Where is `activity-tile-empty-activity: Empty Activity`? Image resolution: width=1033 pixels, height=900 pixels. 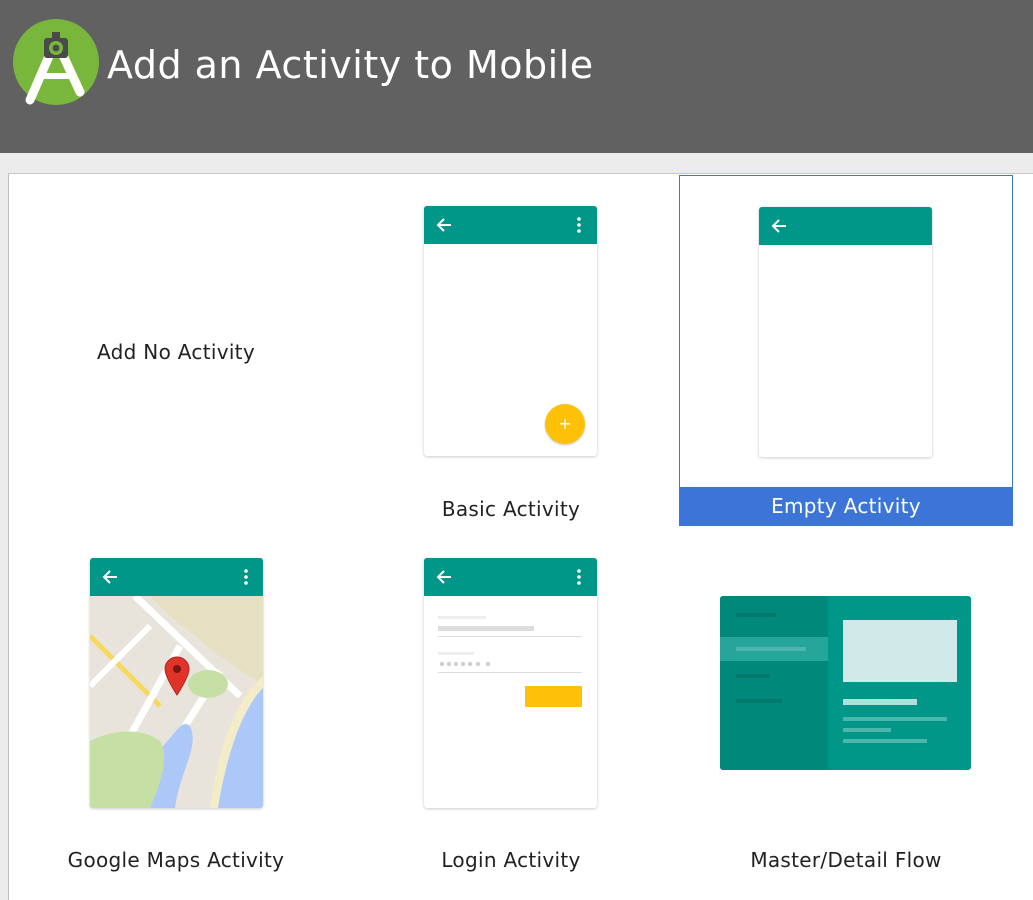 activity-tile-empty-activity: Empty Activity is located at coordinates (846, 350).